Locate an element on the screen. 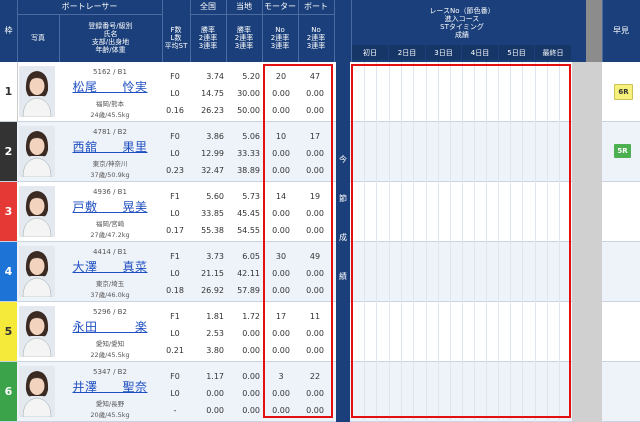 This screenshot has height=422, width=640. tochi-stat-1: 5.20 is located at coordinates (251, 76).